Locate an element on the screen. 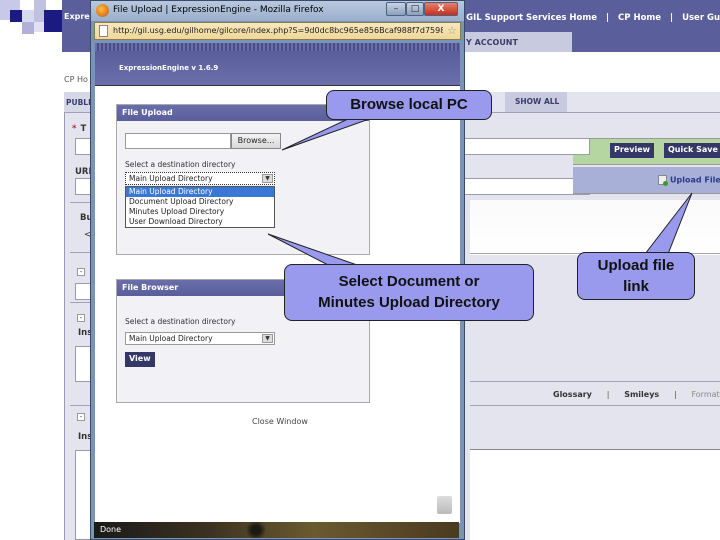 The image size is (720, 540). callout-text: Select Document or is located at coordinates (409, 281).